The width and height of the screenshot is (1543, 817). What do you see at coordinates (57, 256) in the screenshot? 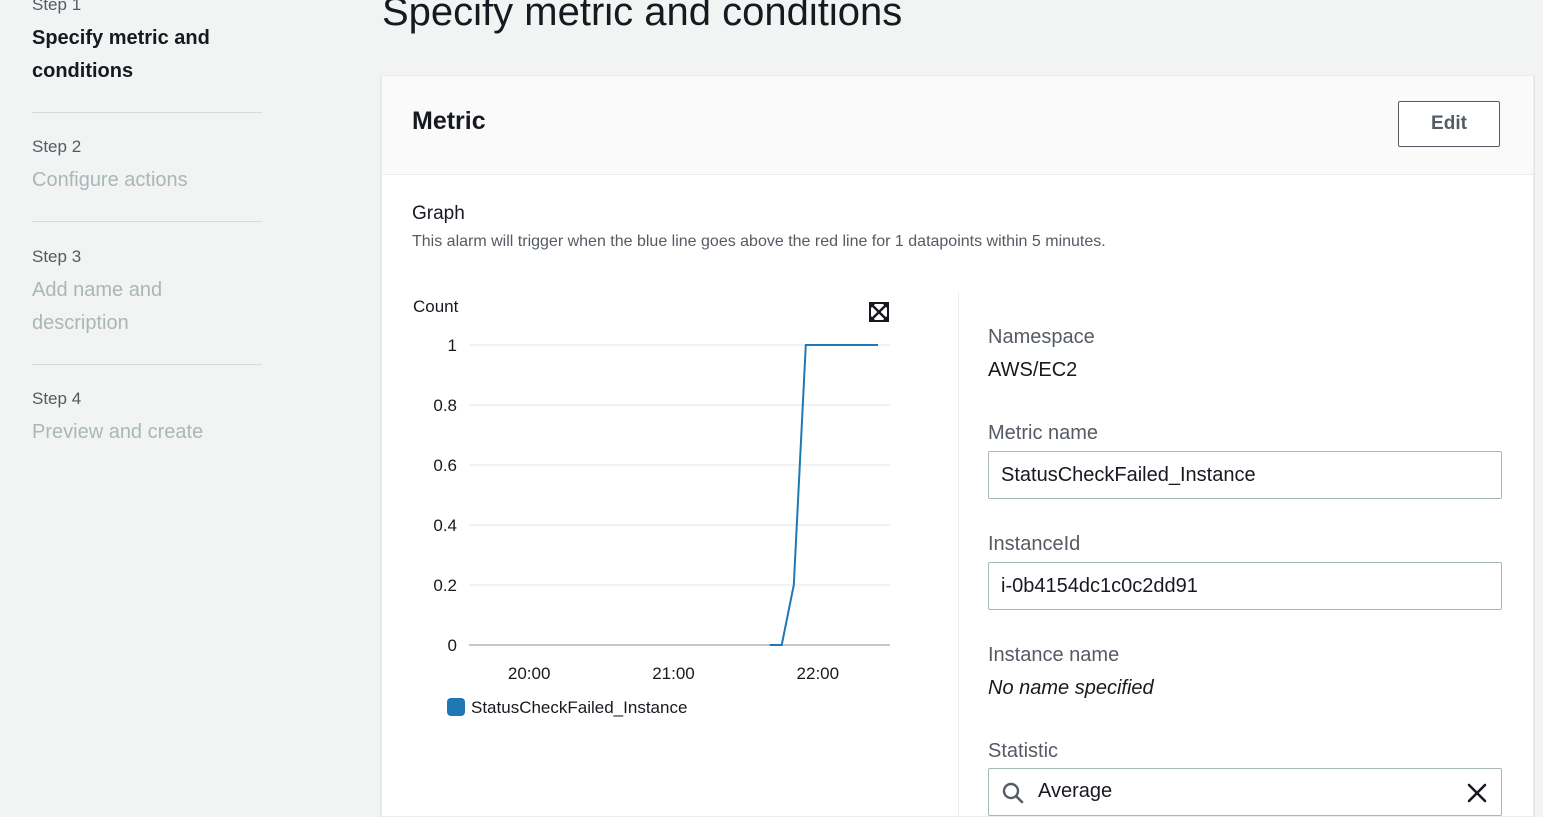
I see `step-3-label: Step 3` at bounding box center [57, 256].